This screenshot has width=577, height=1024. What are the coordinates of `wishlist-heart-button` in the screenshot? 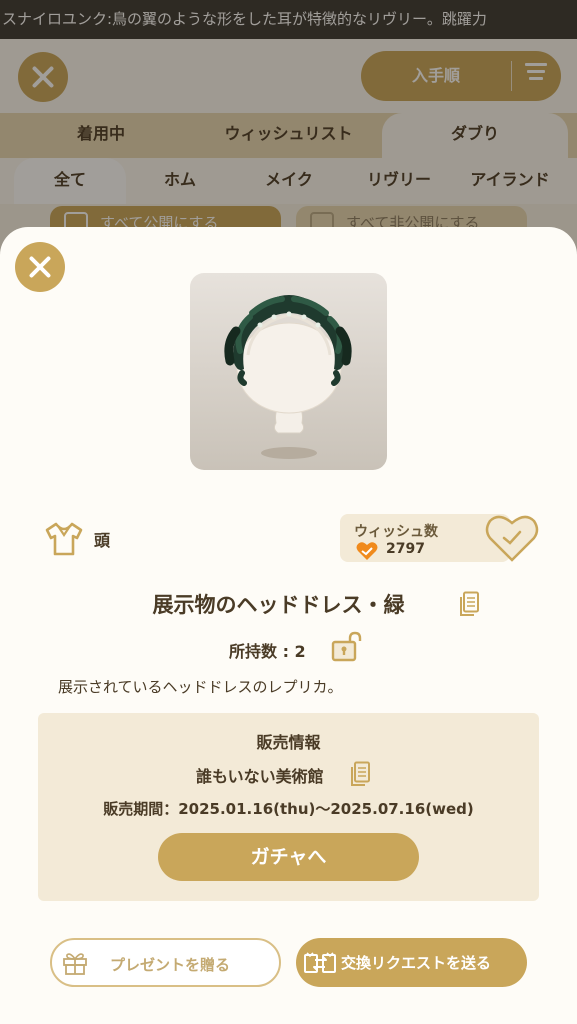 It's located at (512, 537).